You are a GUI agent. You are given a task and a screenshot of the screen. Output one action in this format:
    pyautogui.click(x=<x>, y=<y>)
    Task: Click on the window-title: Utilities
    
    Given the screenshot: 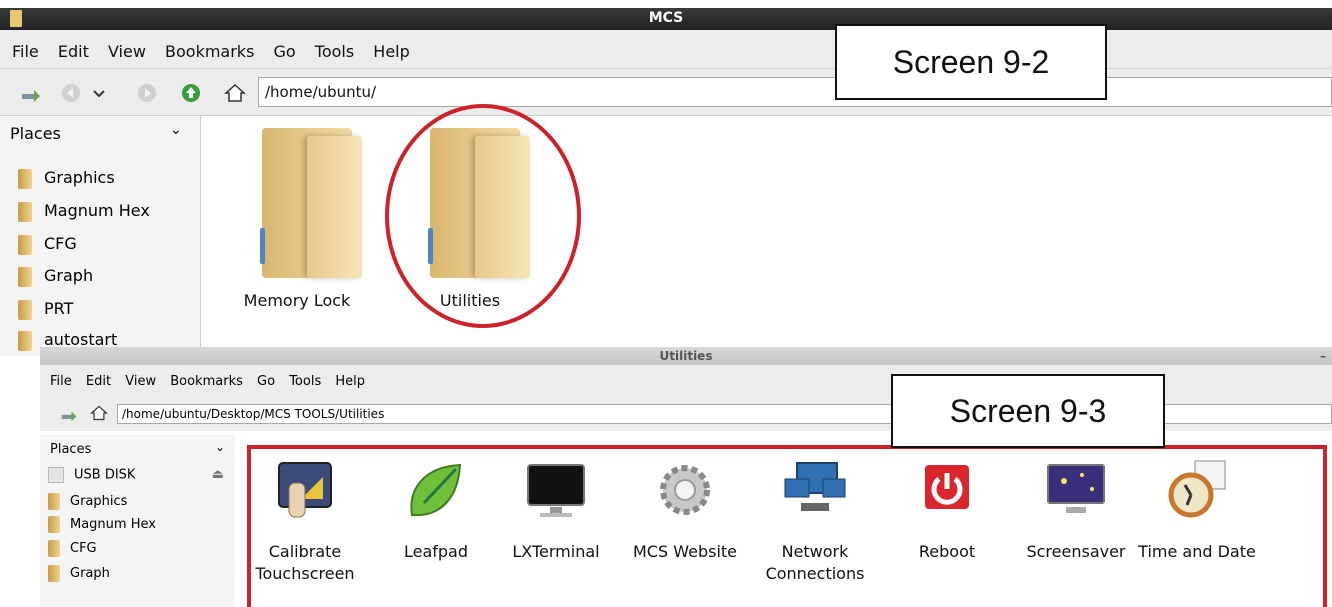 What is the action you would take?
    pyautogui.click(x=686, y=356)
    